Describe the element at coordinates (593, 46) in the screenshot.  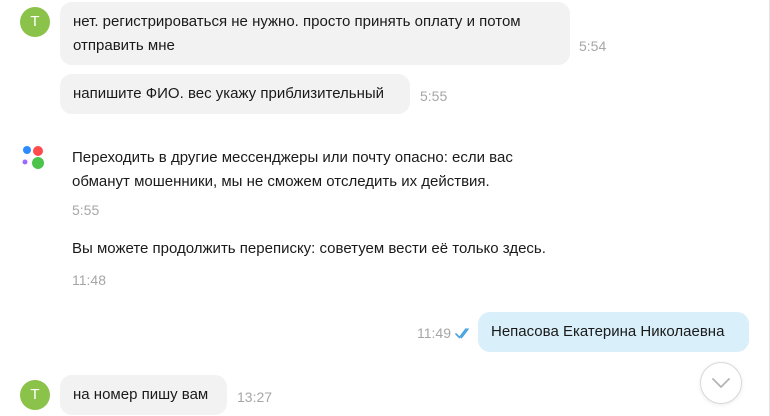
I see `message-time: 5:54` at that location.